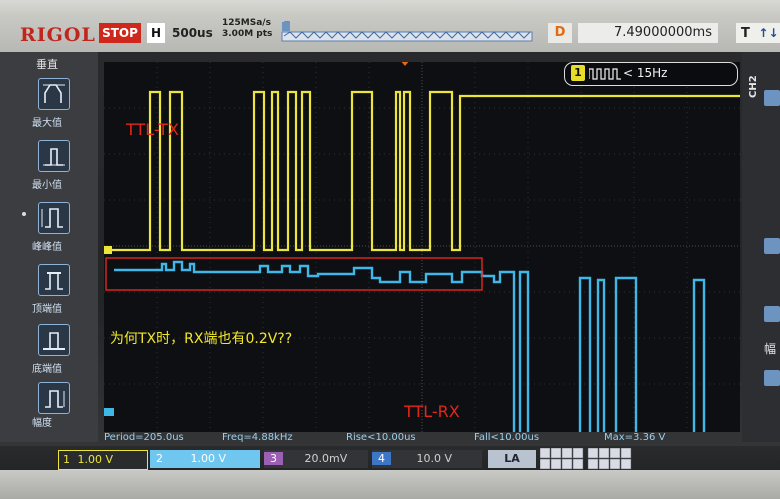  What do you see at coordinates (246, 23) in the screenshot?
I see `sample-rate: 125MSa/s` at bounding box center [246, 23].